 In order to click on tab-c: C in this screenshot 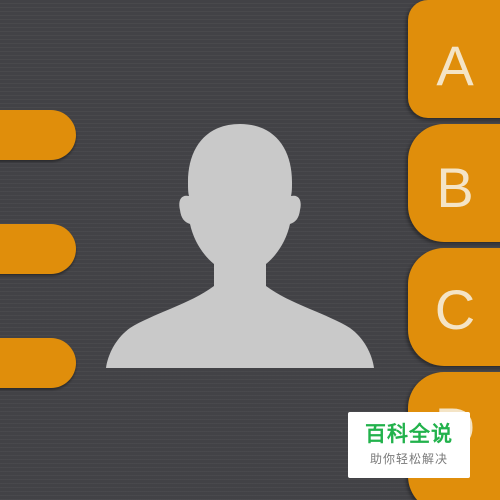, I will do `click(454, 307)`.